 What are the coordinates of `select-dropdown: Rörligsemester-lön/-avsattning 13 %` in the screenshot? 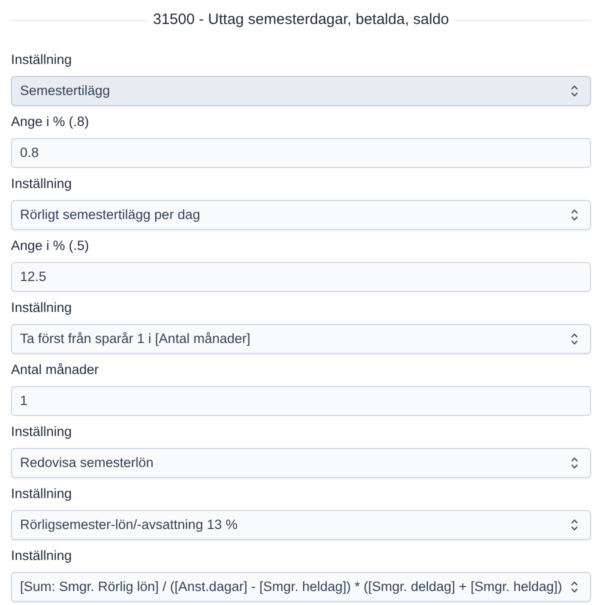 It's located at (301, 525).